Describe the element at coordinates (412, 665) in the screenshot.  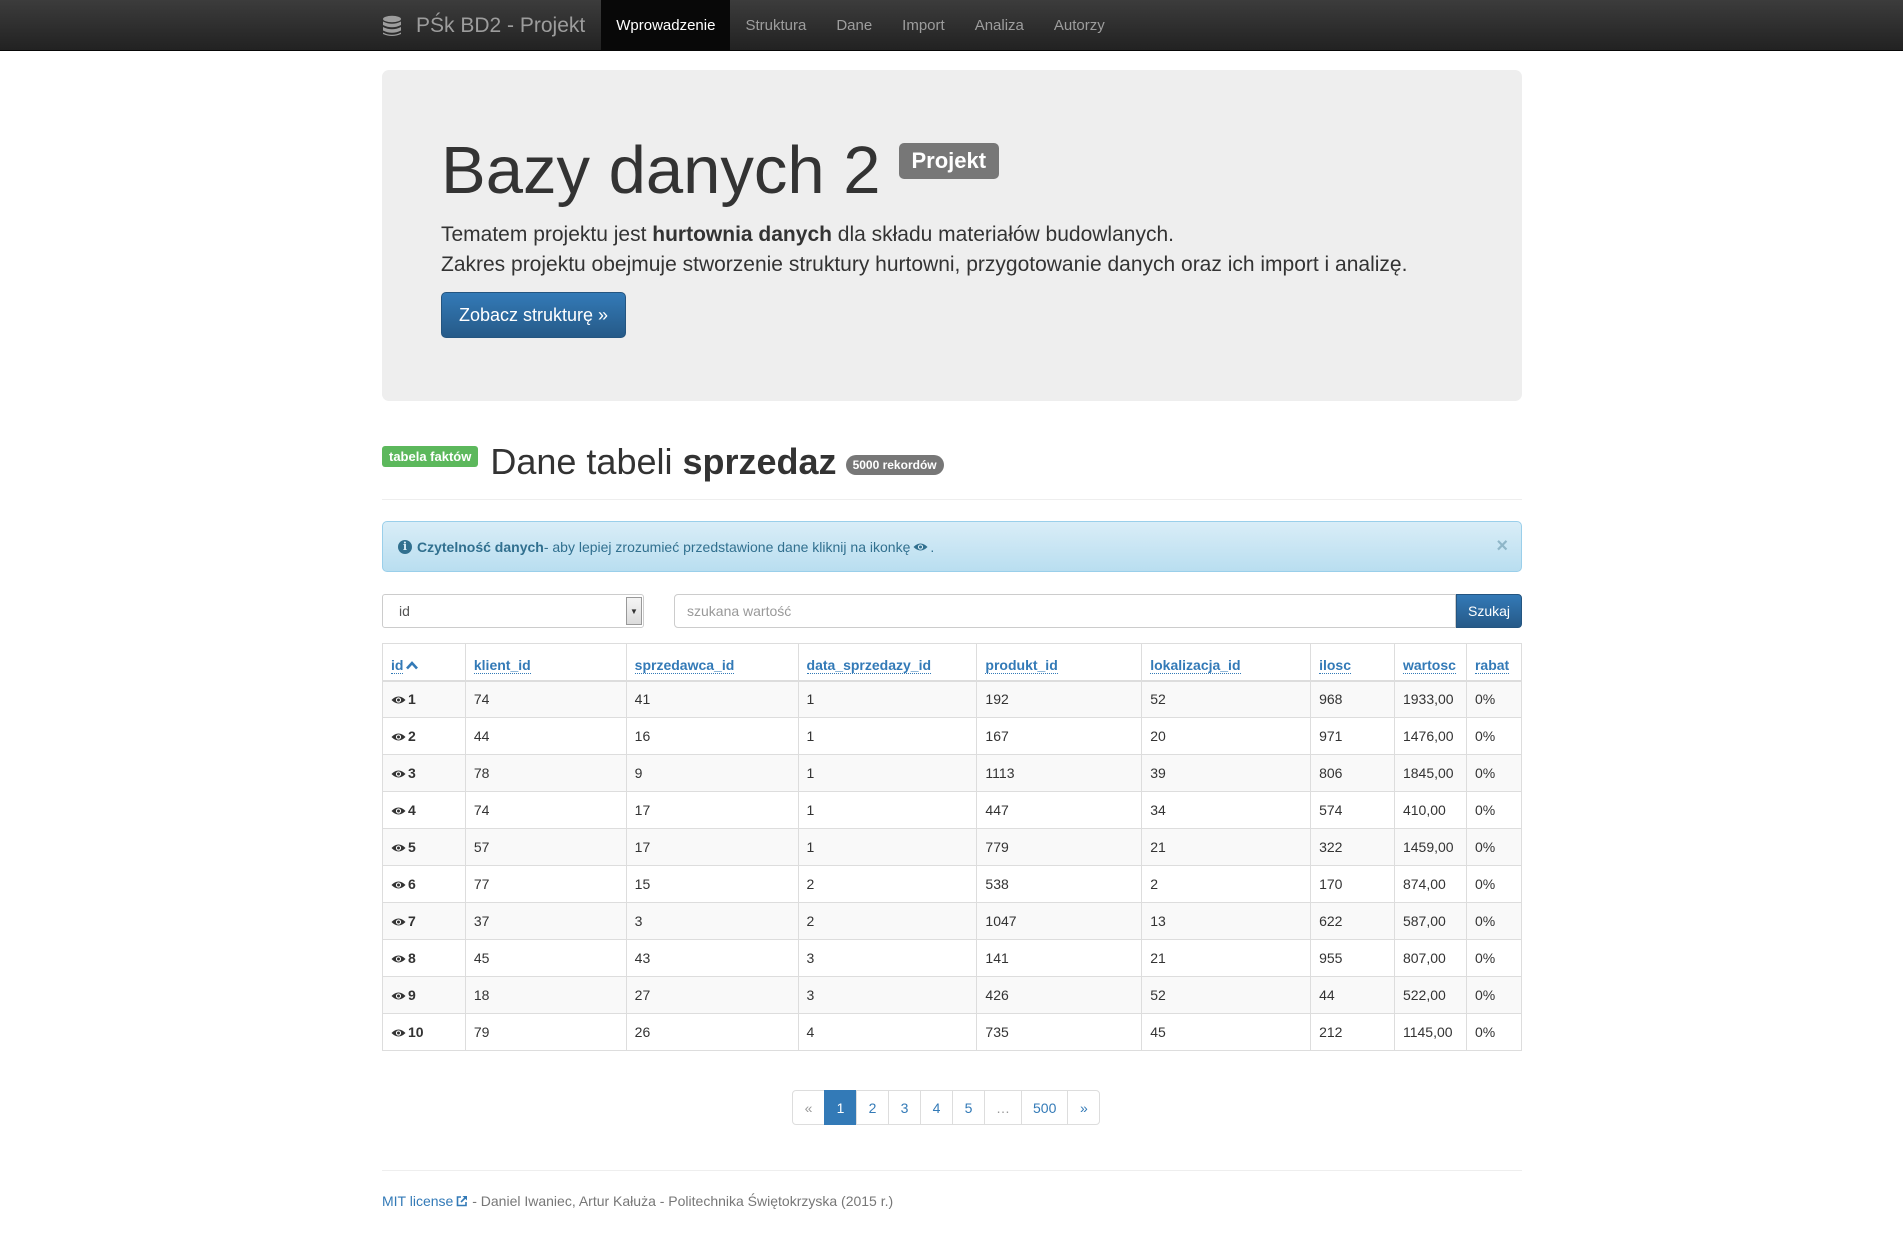
I see `chevron-up-icon` at that location.